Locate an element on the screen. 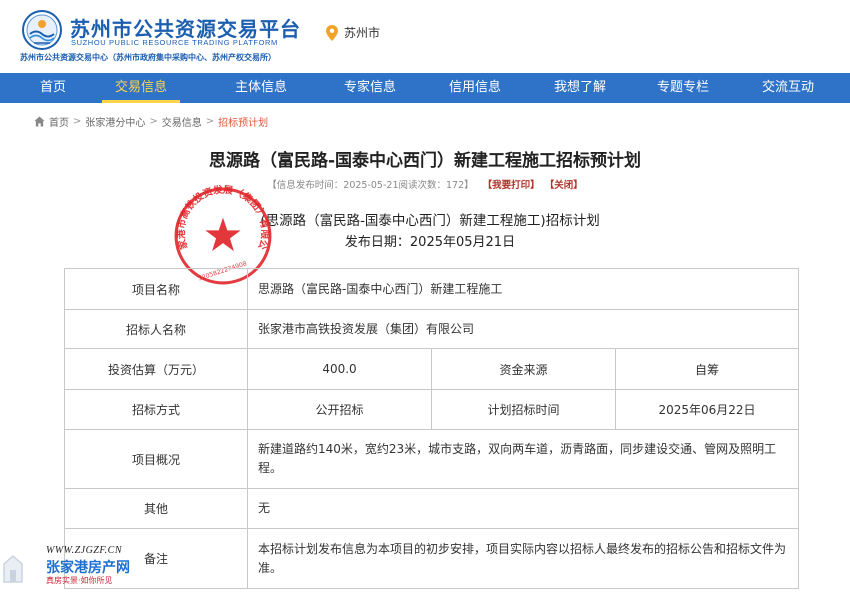 This screenshot has width=850, height=595. tenderer-label: 招标人名称 is located at coordinates (156, 329).